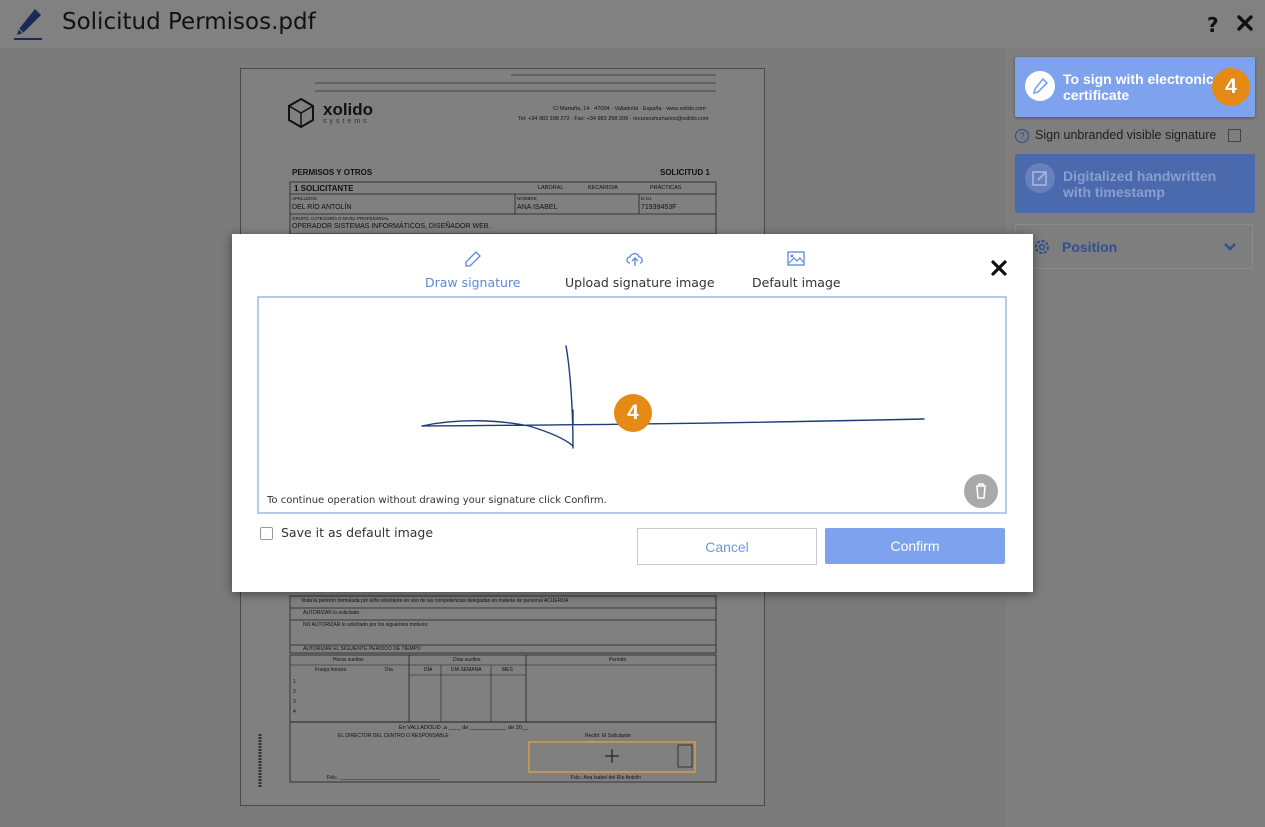 Image resolution: width=1265 pixels, height=827 pixels. I want to click on row-1: 1, so click(294, 682).